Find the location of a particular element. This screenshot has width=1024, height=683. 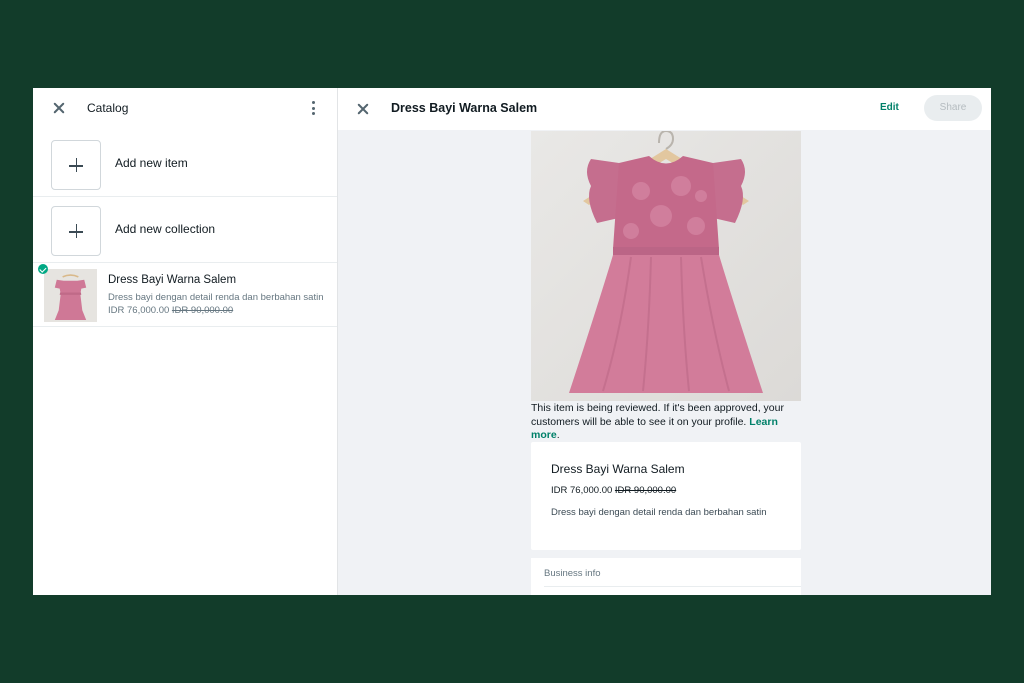

business-info-label: Business info is located at coordinates (572, 573).